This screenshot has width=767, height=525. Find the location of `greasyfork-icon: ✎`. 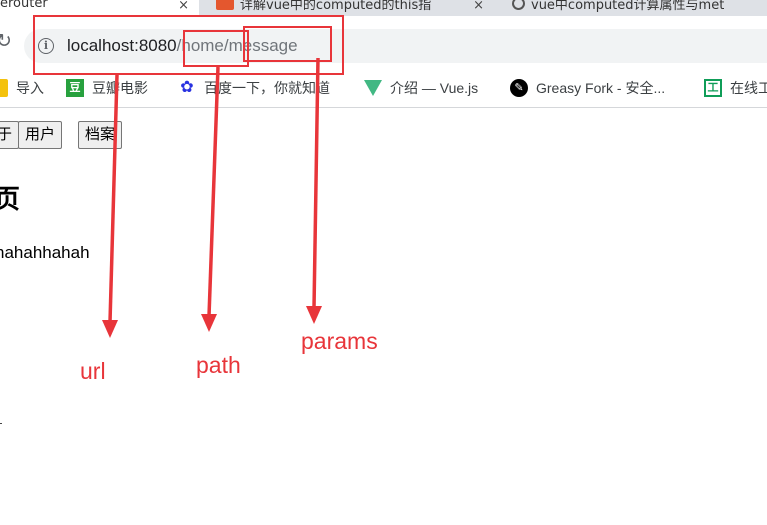

greasyfork-icon: ✎ is located at coordinates (519, 88).